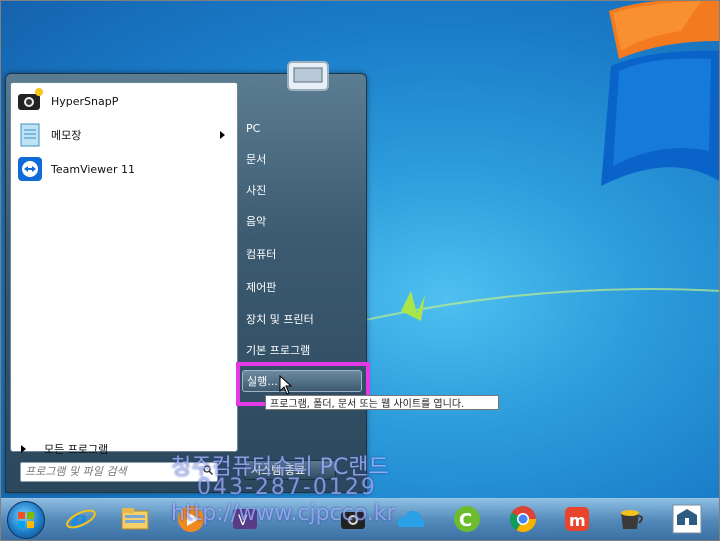 The height and width of the screenshot is (541, 720). I want to click on program-label: HyperSnapP, so click(85, 101).